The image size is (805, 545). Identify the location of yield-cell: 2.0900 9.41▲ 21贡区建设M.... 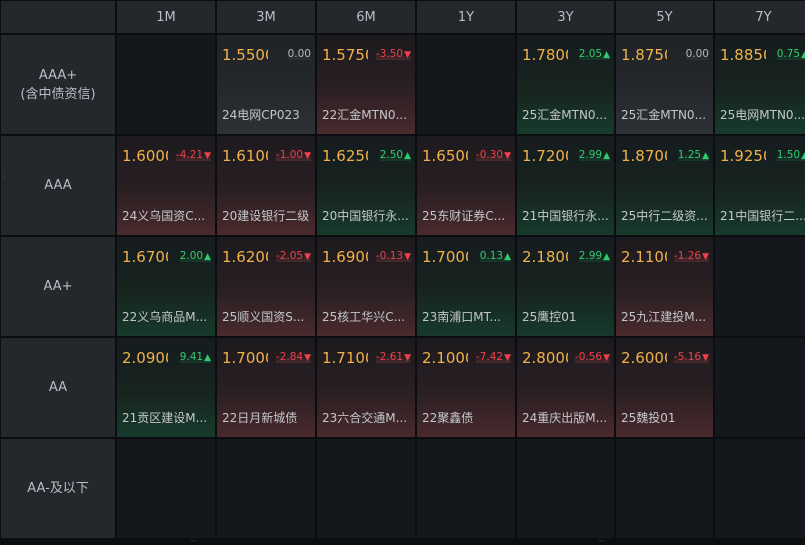
(166, 387).